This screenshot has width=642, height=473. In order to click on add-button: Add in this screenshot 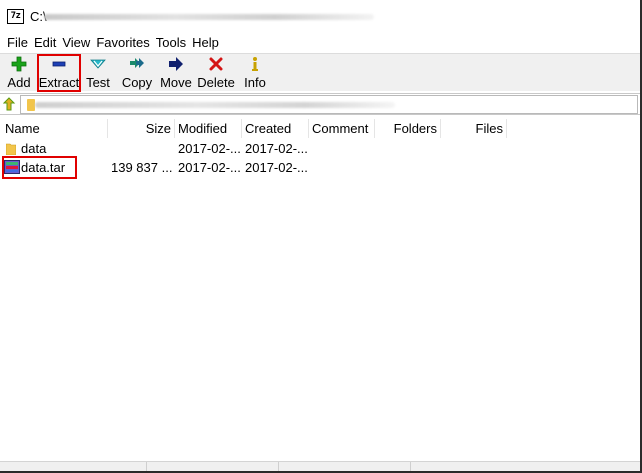, I will do `click(19, 73)`.